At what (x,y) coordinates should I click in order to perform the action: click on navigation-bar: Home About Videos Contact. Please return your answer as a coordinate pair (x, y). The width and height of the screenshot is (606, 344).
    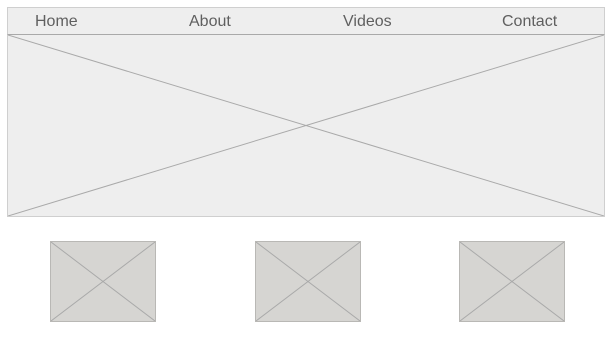
    Looking at the image, I should click on (306, 21).